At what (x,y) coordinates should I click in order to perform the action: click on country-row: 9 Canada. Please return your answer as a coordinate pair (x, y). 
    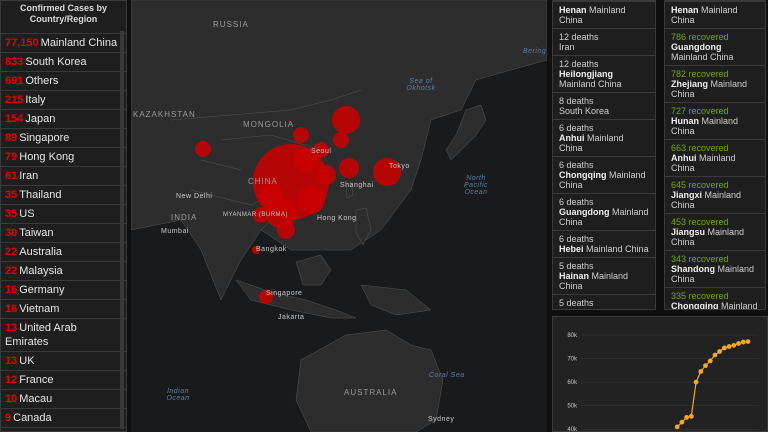
    Looking at the image, I should click on (63, 417).